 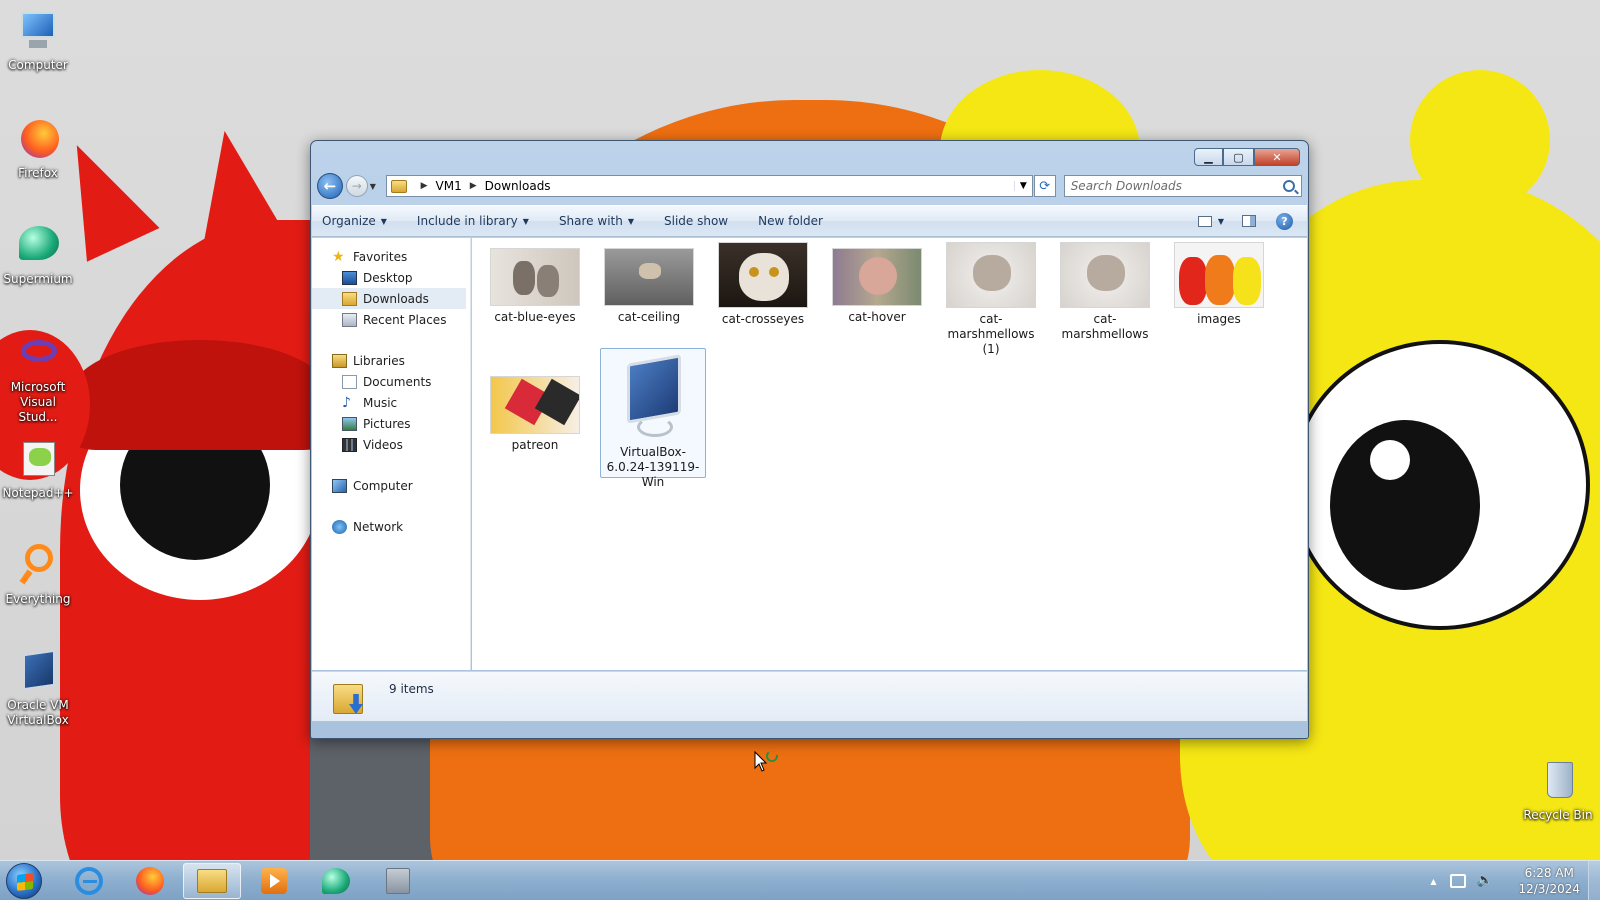 I want to click on desktop-icon-firefox: Firefox, so click(x=38, y=148).